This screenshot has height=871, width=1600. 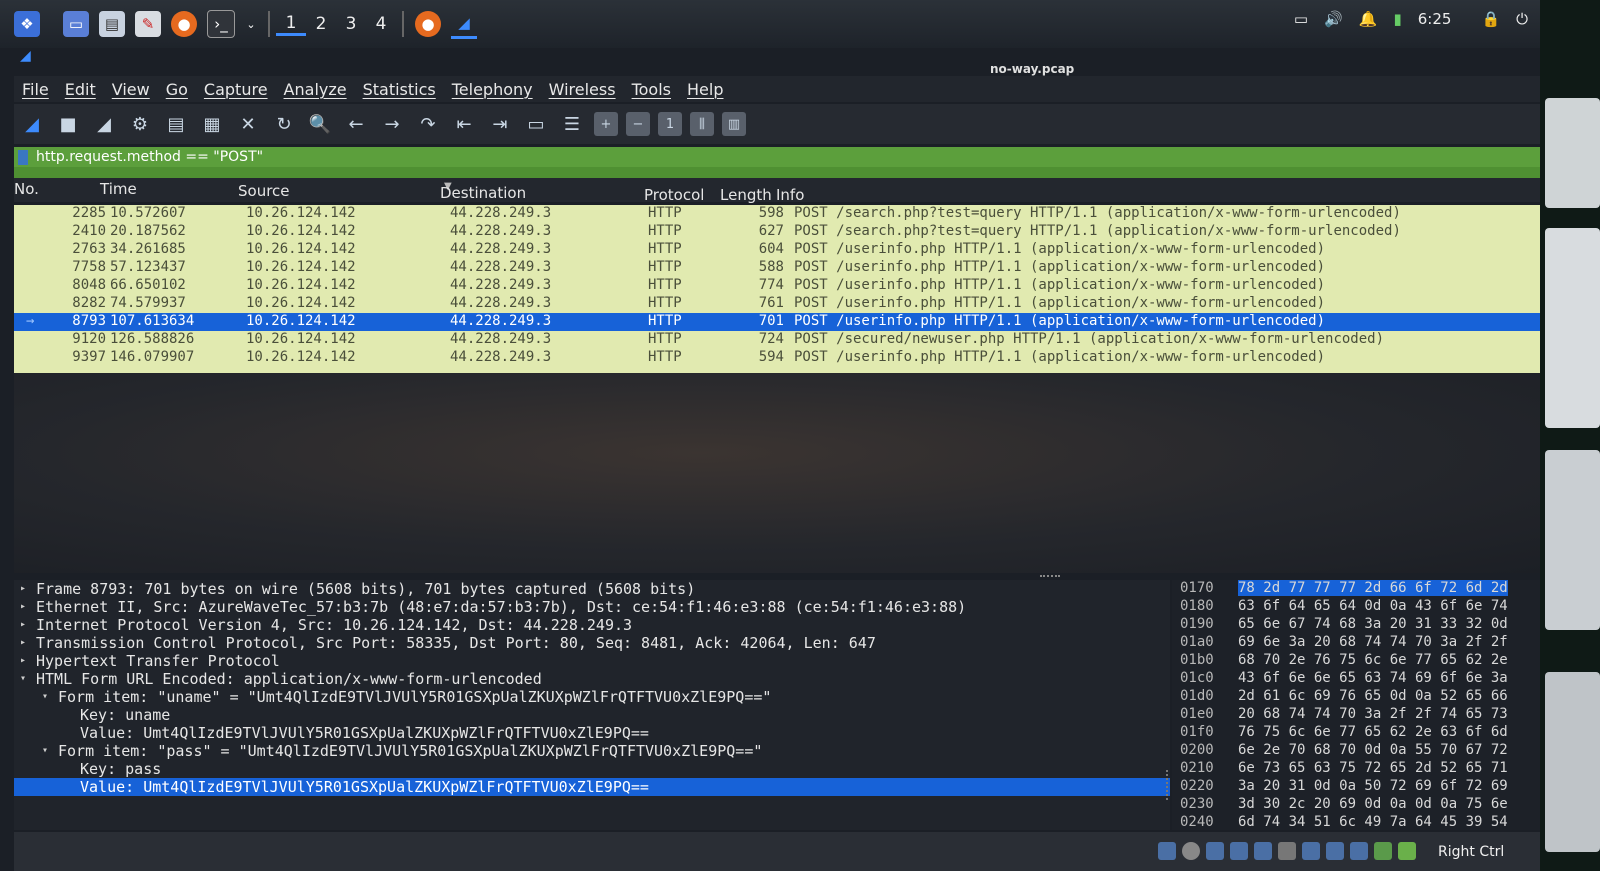 What do you see at coordinates (351, 24) in the screenshot?
I see `workspace-3: 3` at bounding box center [351, 24].